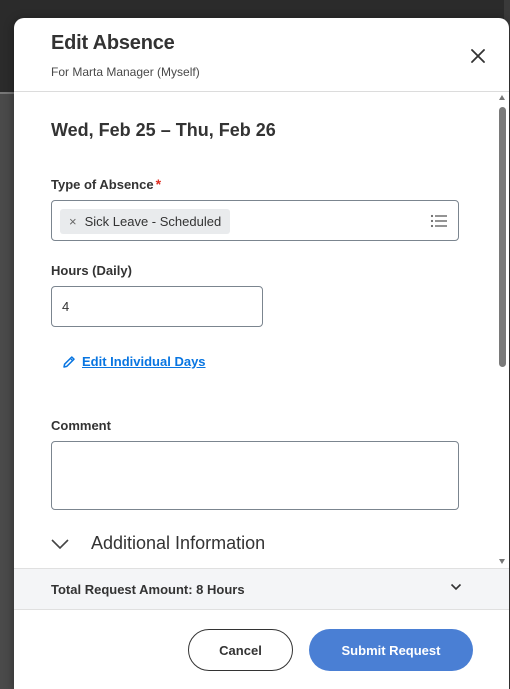 The width and height of the screenshot is (510, 689). I want to click on comment-textarea, so click(255, 475).